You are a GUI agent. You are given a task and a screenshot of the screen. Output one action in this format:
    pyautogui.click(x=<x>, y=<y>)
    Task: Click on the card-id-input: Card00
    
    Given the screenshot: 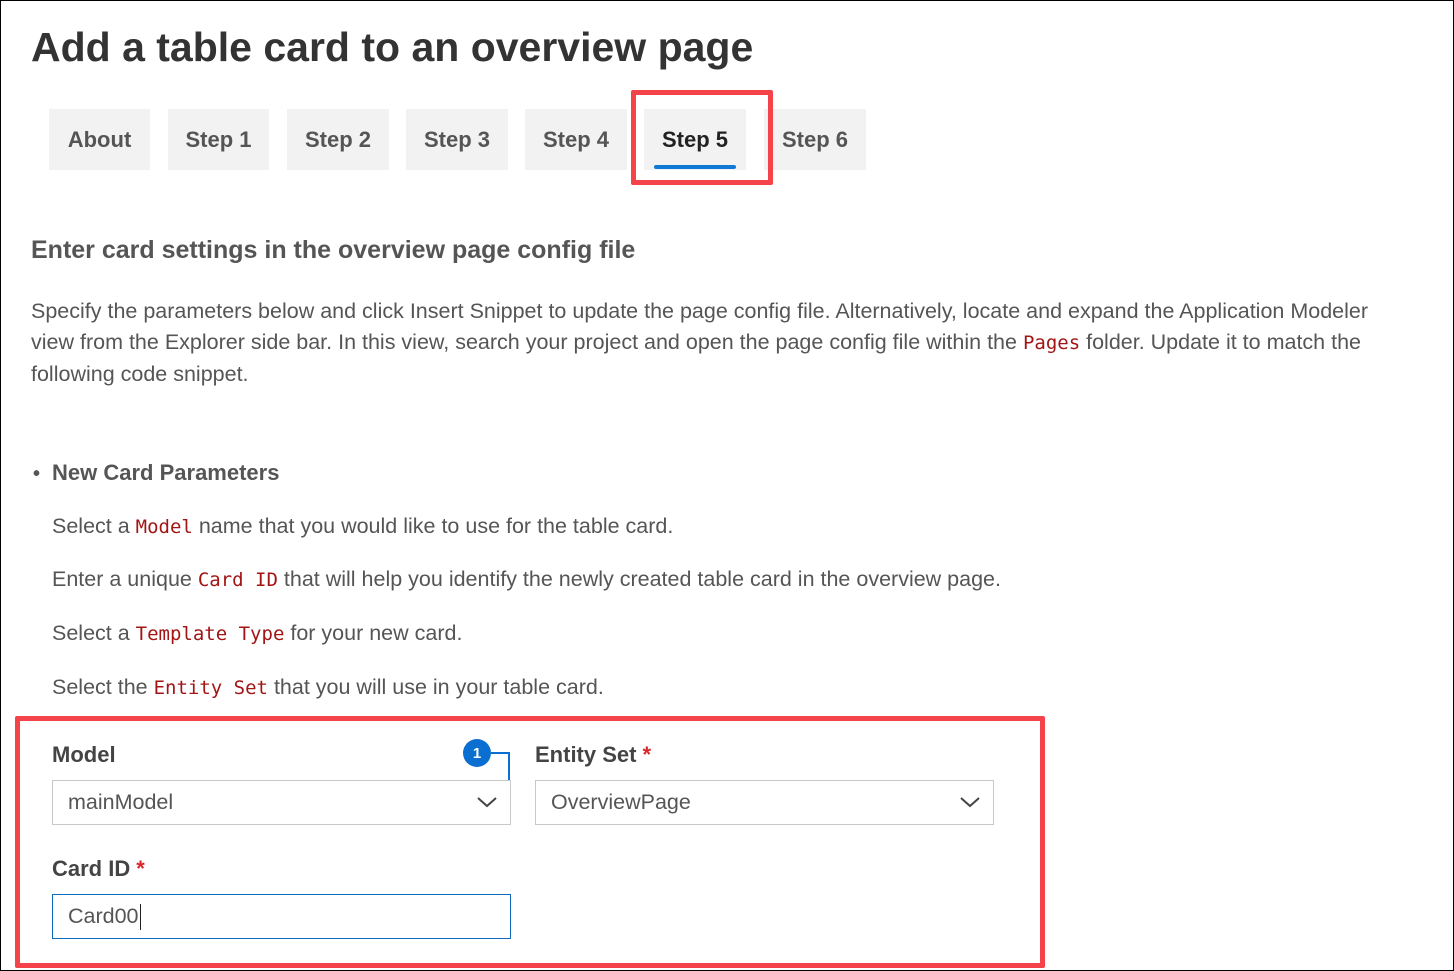 What is the action you would take?
    pyautogui.click(x=281, y=916)
    